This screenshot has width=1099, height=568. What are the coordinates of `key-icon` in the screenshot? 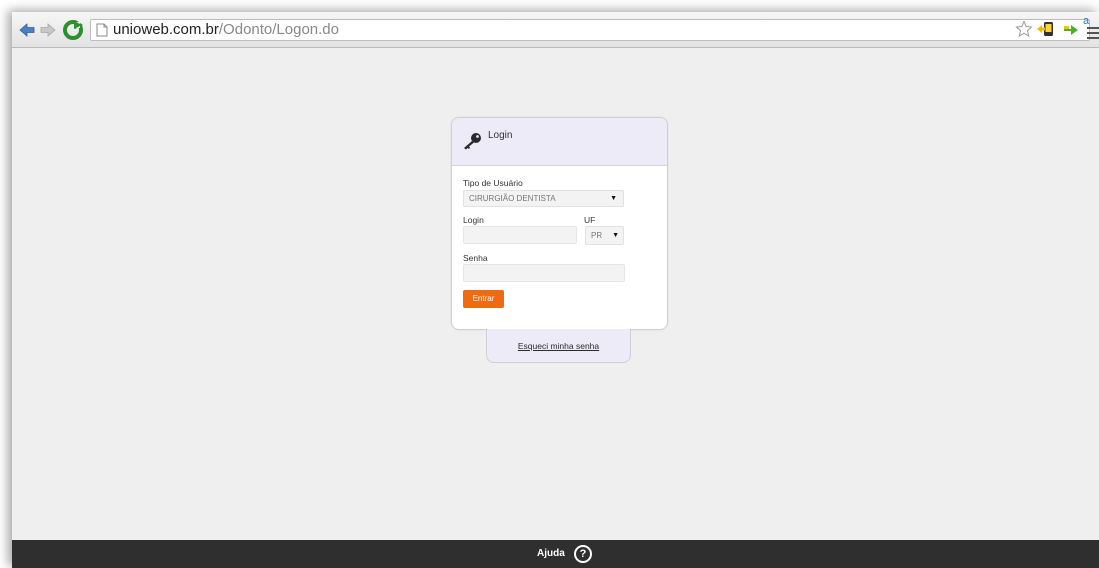 It's located at (472, 141).